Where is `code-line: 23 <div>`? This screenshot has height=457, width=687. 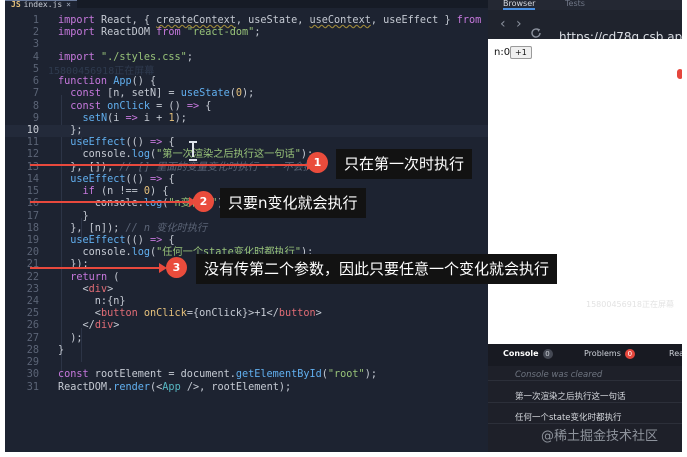
code-line: 23 <div> is located at coordinates (246, 290).